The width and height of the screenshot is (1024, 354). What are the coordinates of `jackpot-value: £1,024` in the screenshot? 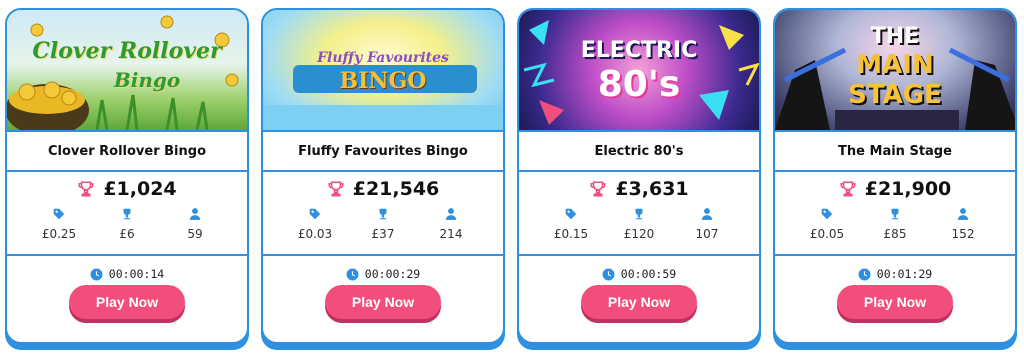 It's located at (140, 189).